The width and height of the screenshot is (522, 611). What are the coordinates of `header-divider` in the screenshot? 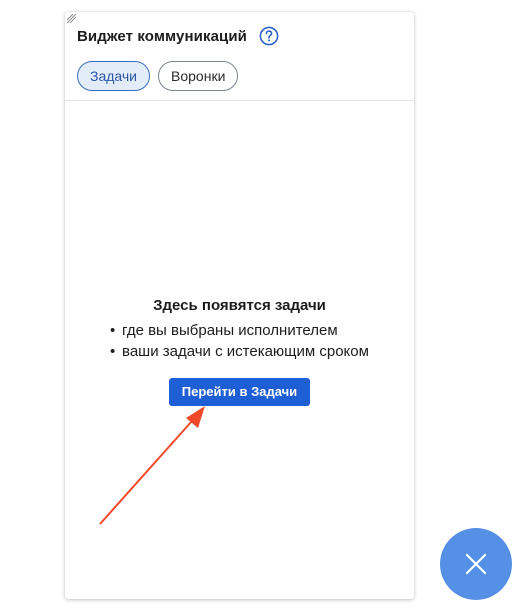 It's located at (239, 100).